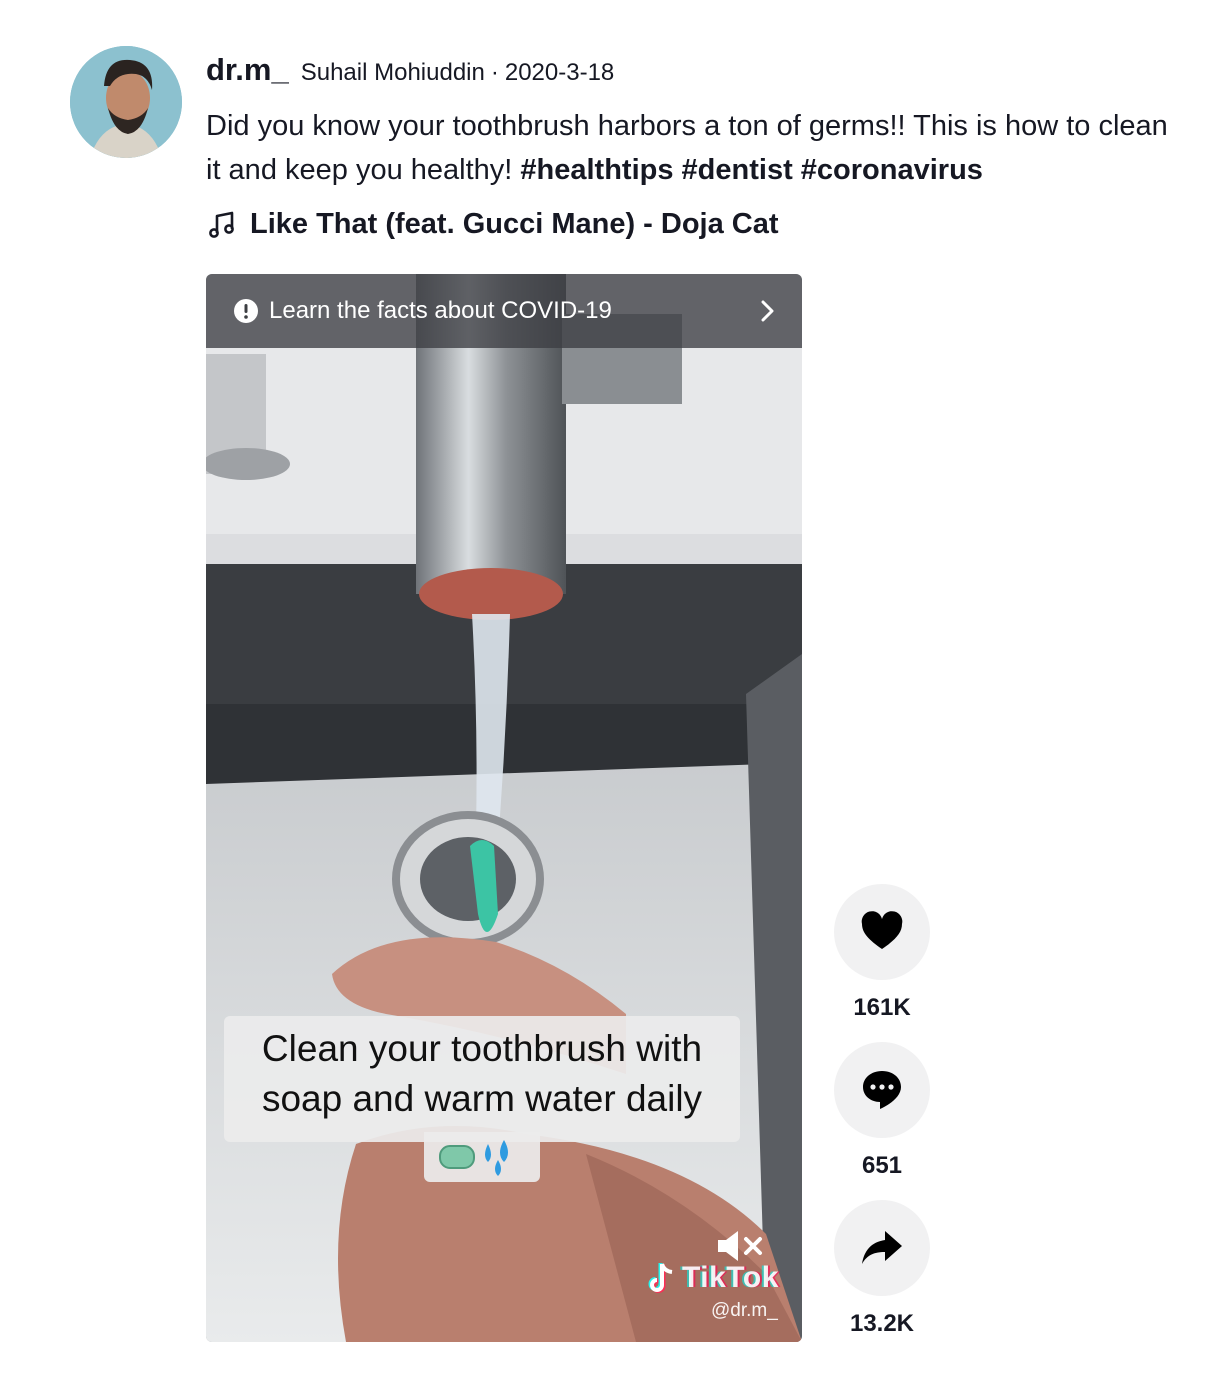 Image resolution: width=1220 pixels, height=1380 pixels. Describe the element at coordinates (221, 224) in the screenshot. I see `music-note-icon` at that location.